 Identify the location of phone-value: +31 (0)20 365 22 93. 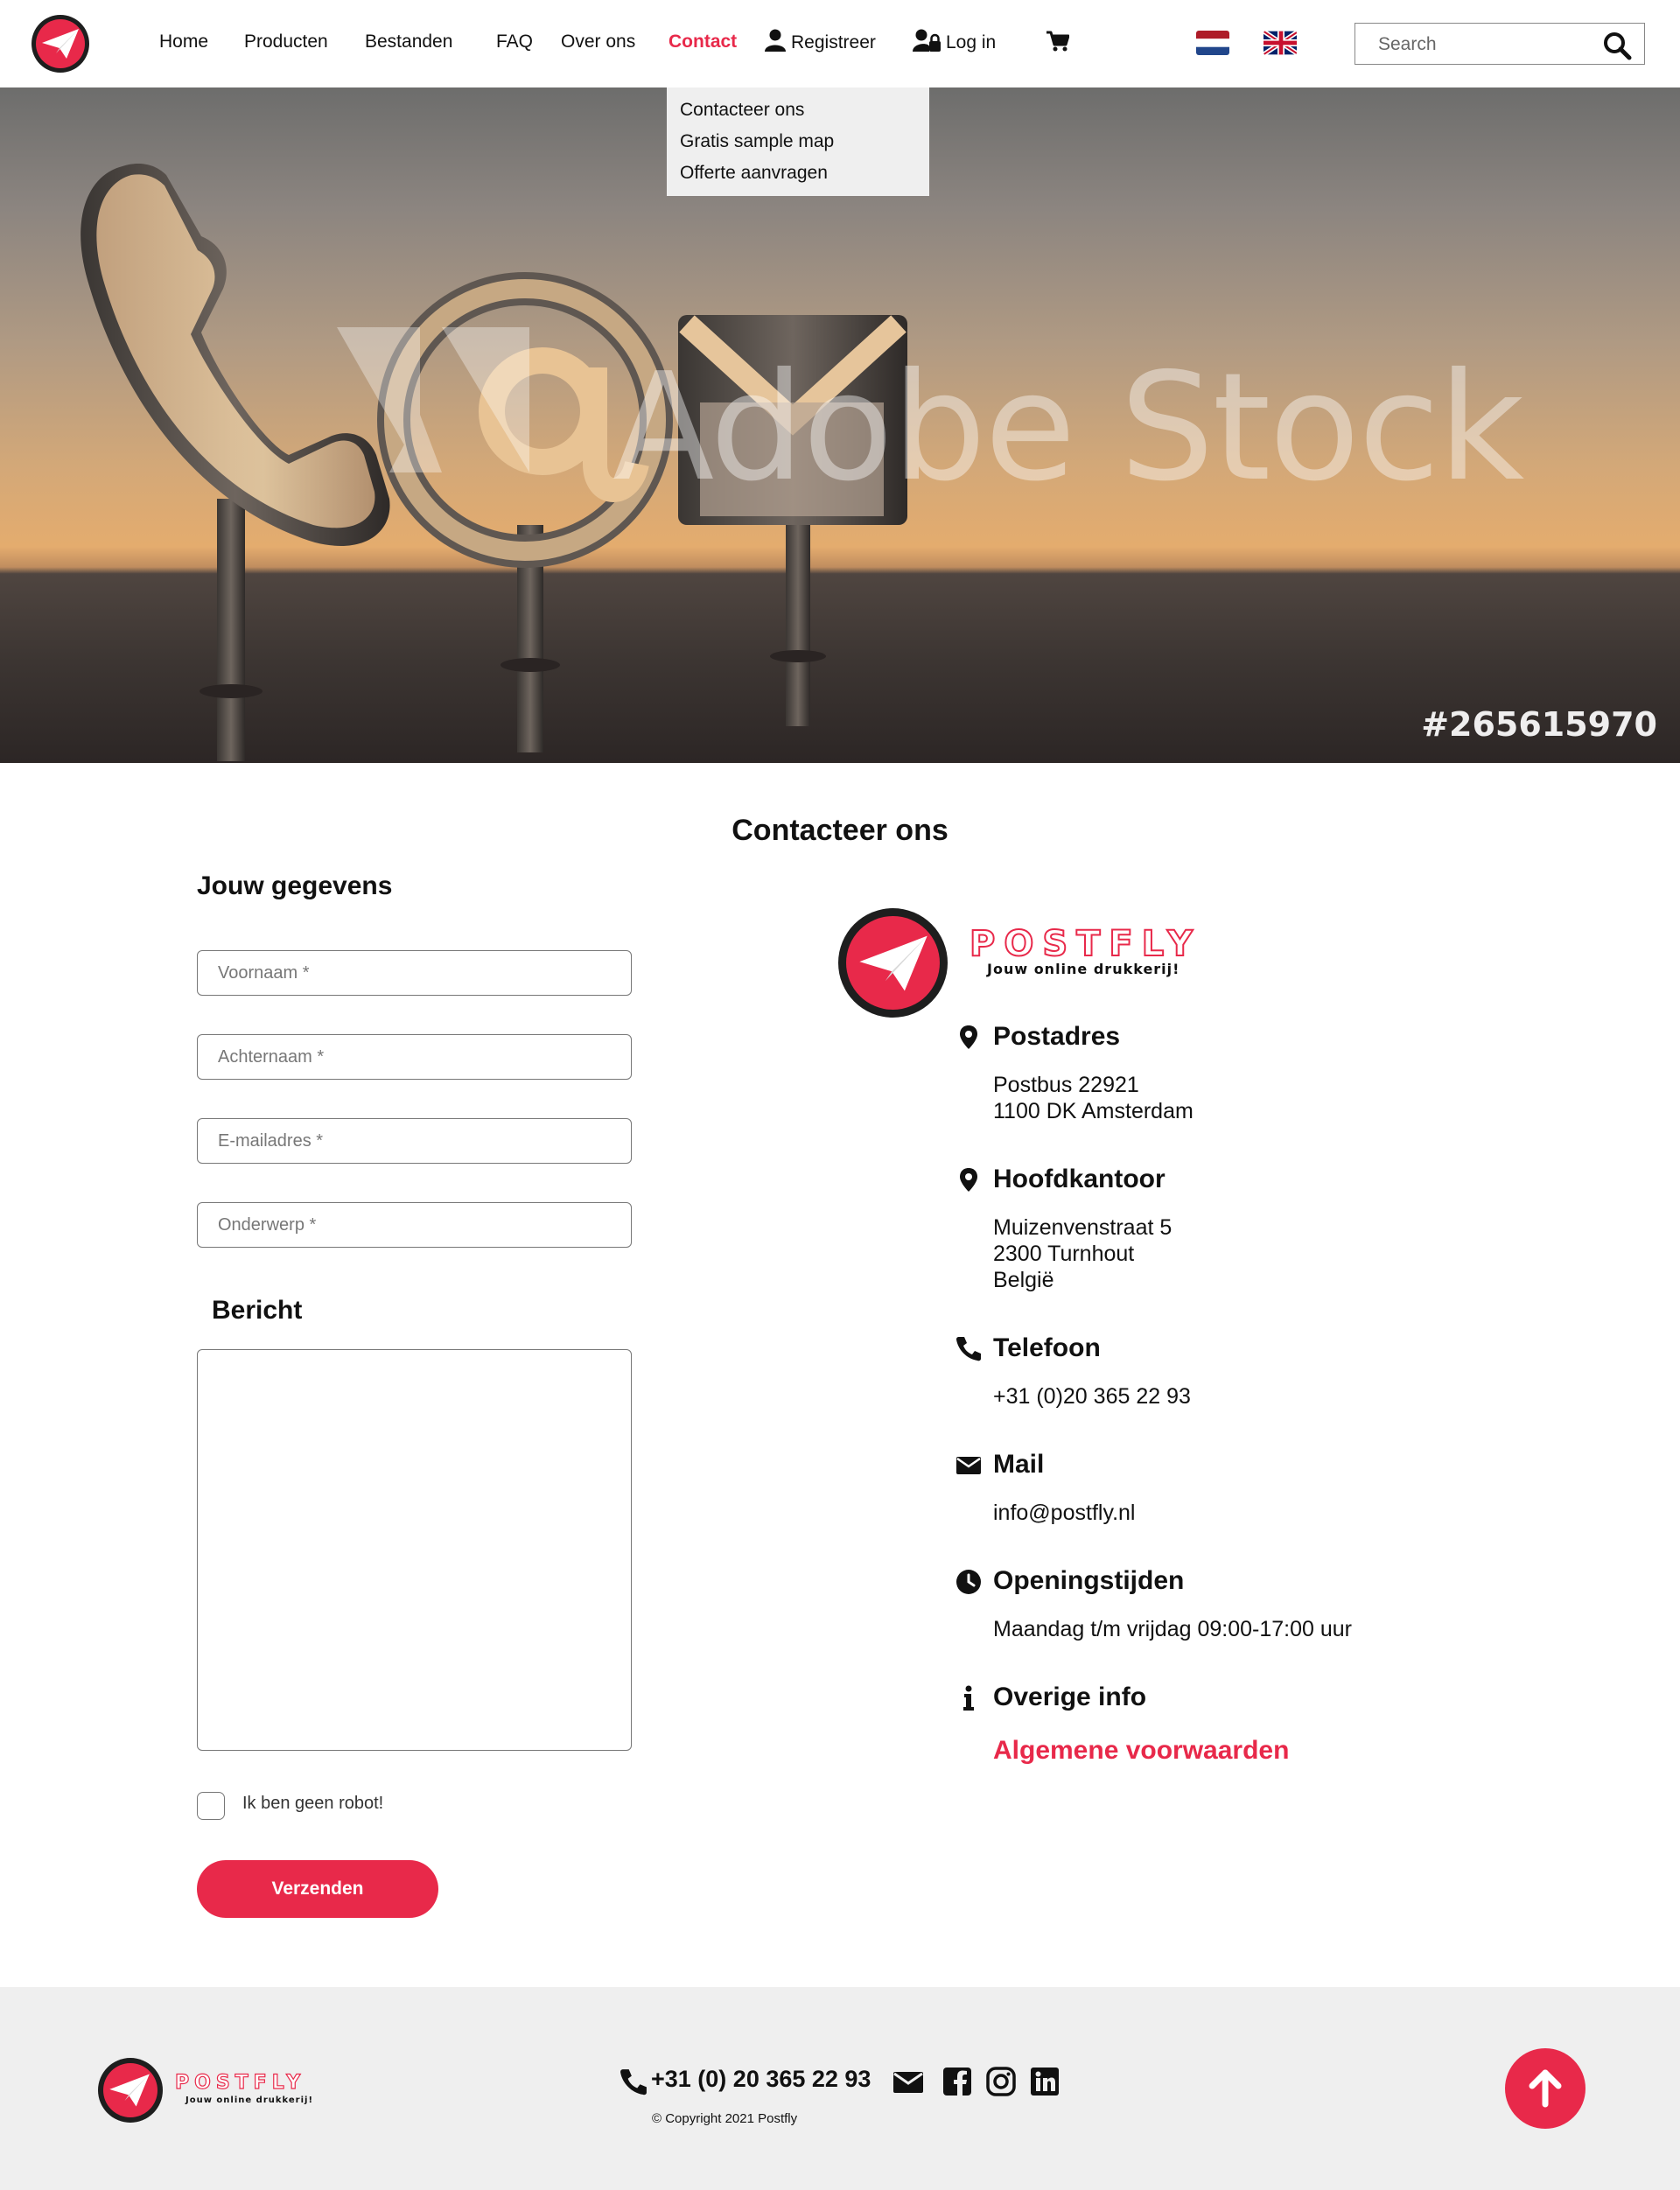
(1092, 1397).